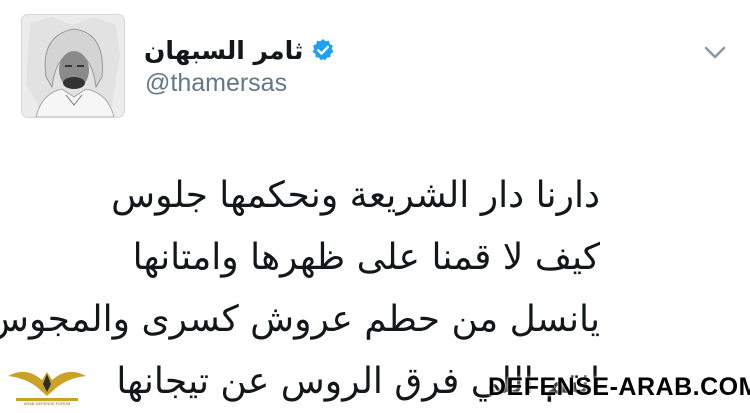  What do you see at coordinates (323, 50) in the screenshot?
I see `verified-badge-icon` at bounding box center [323, 50].